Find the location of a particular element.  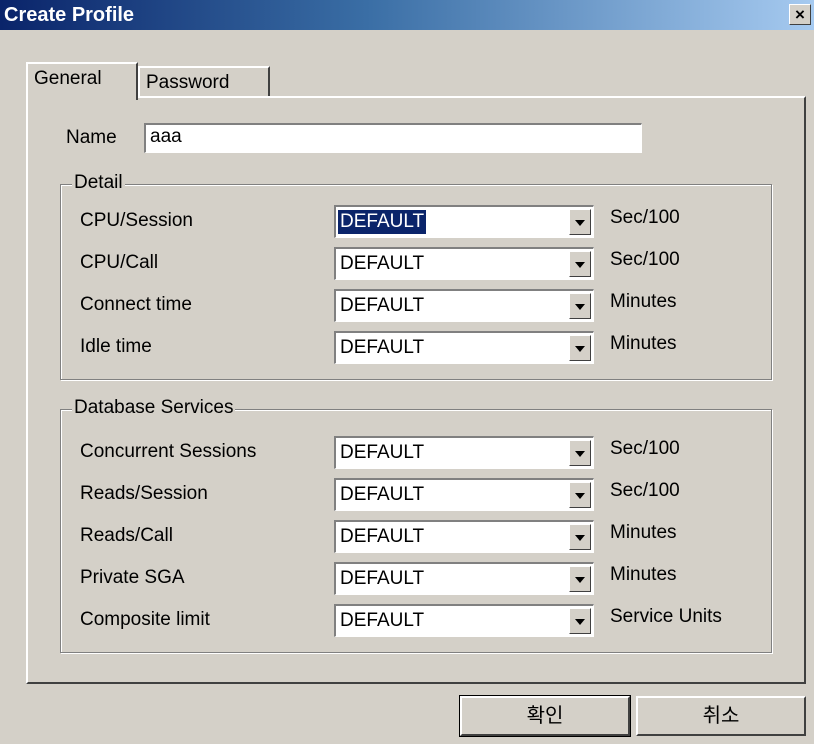

detail-row-label: CPU/Session is located at coordinates (136, 220).